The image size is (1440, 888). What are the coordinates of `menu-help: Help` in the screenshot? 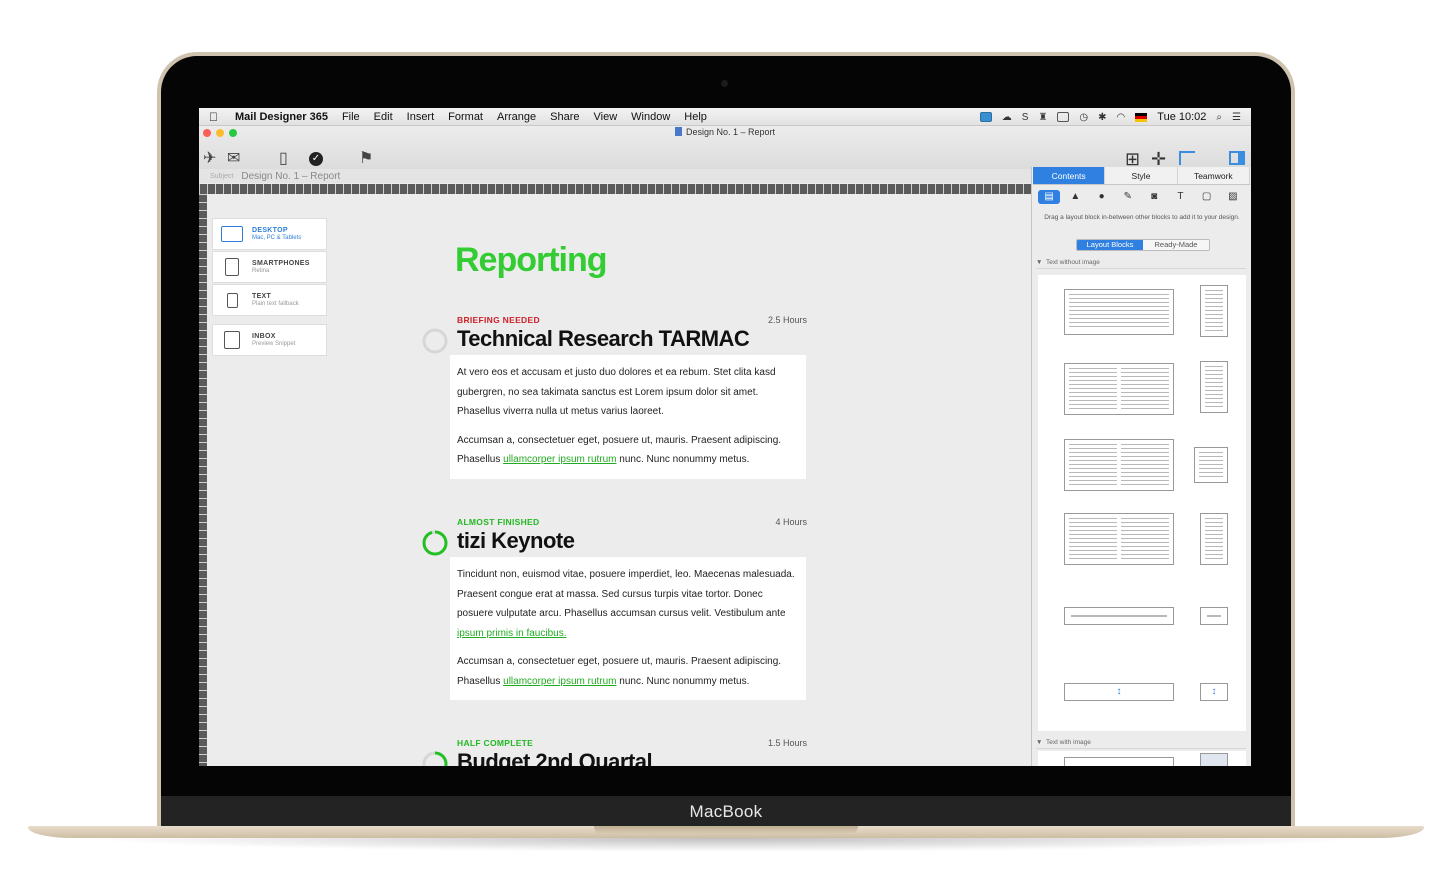 It's located at (695, 117).